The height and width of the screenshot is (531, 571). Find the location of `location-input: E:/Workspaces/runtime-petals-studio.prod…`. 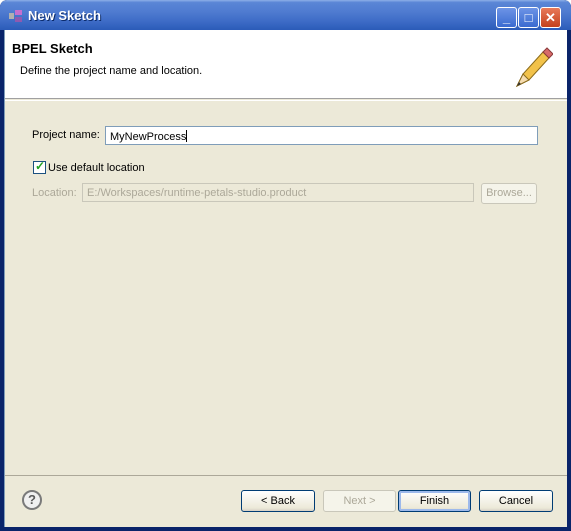

location-input: E:/Workspaces/runtime-petals-studio.prod… is located at coordinates (278, 192).